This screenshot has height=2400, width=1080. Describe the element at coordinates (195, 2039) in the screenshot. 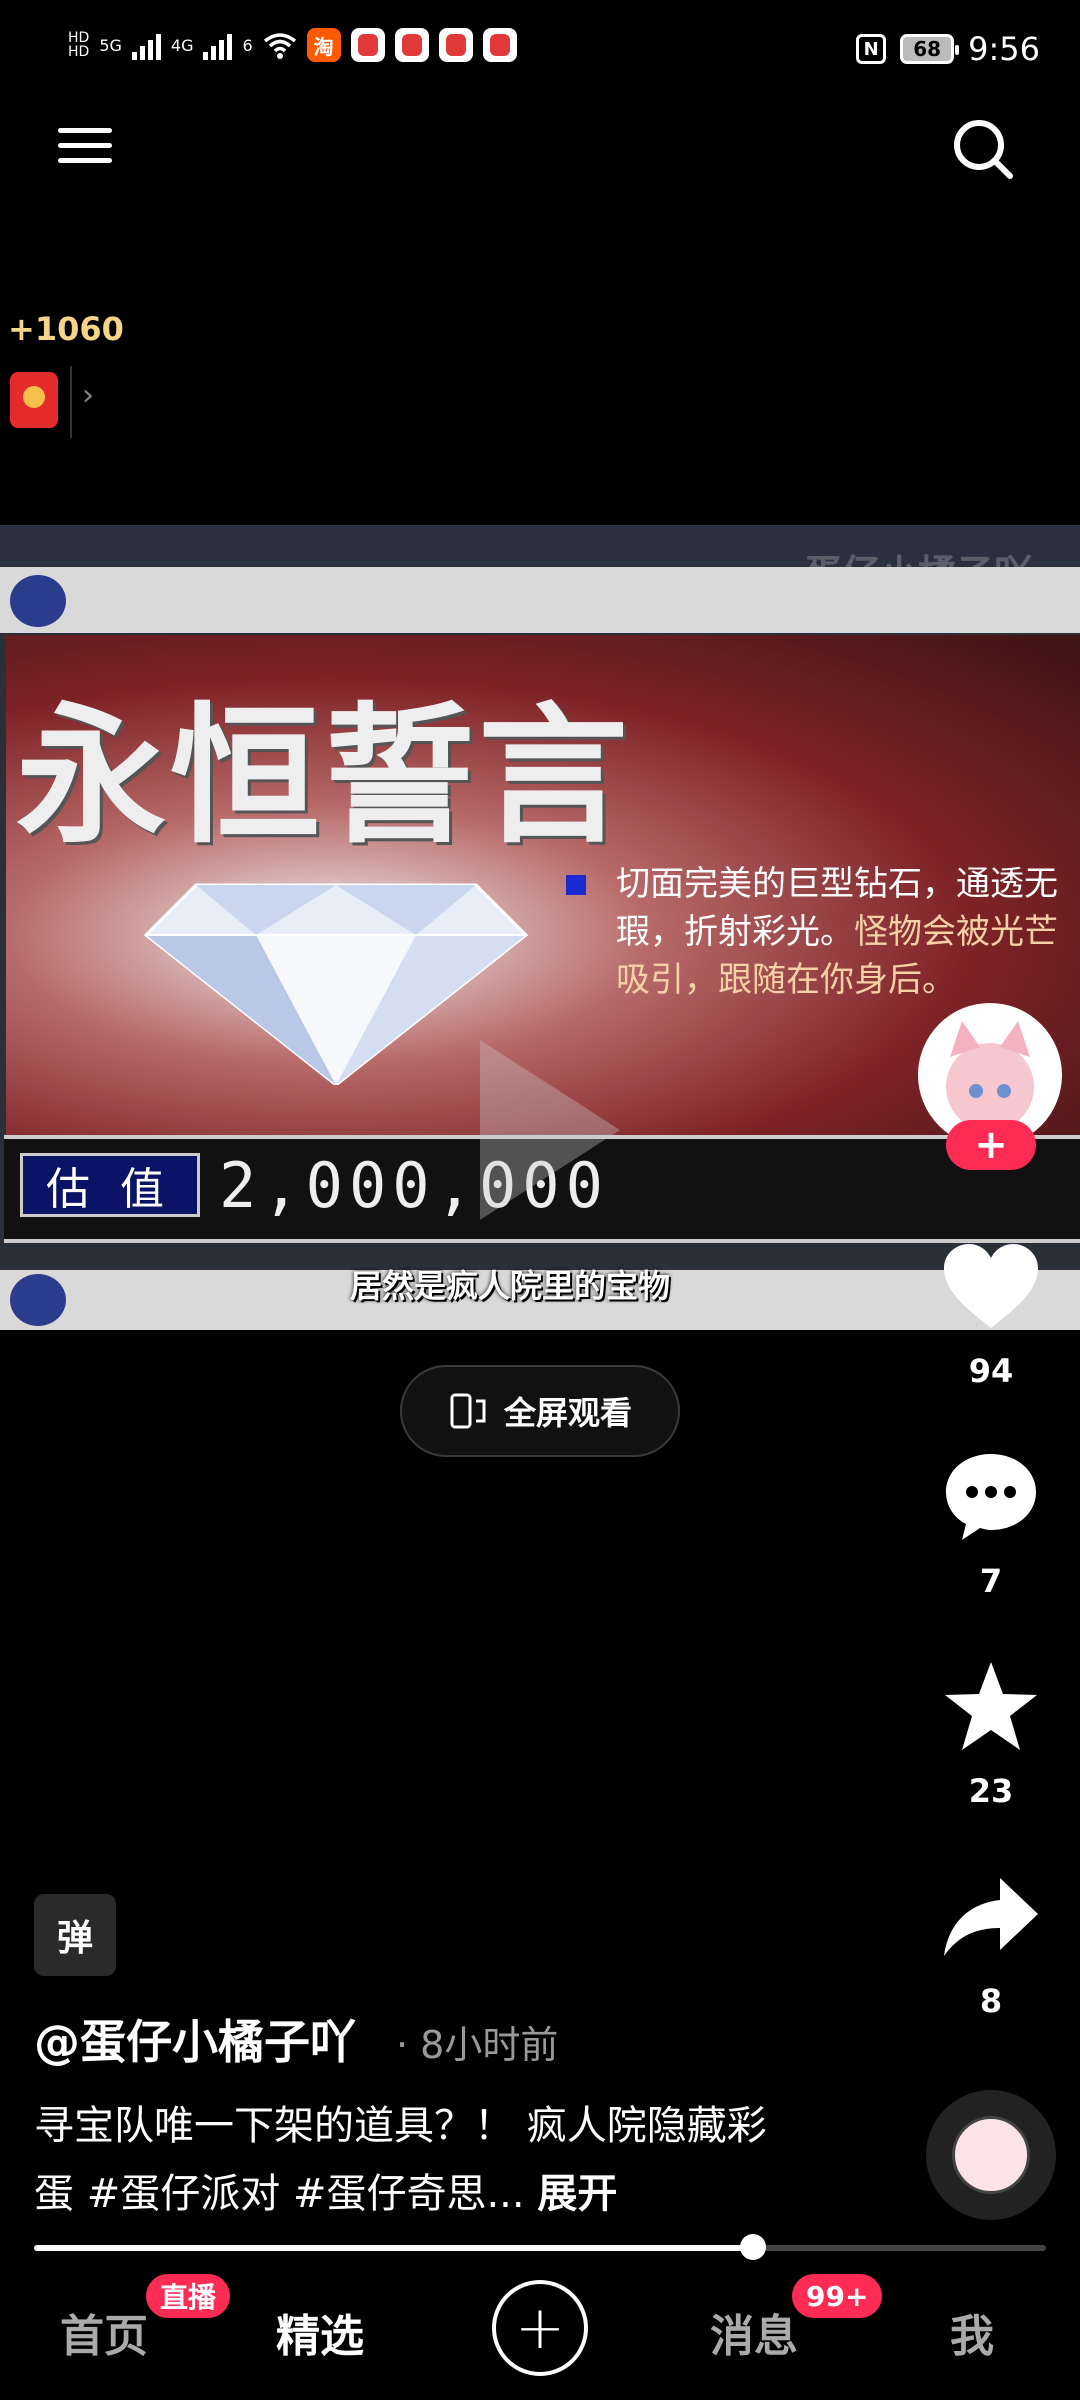

I see `author-name: @蛋仔小橘子吖` at that location.